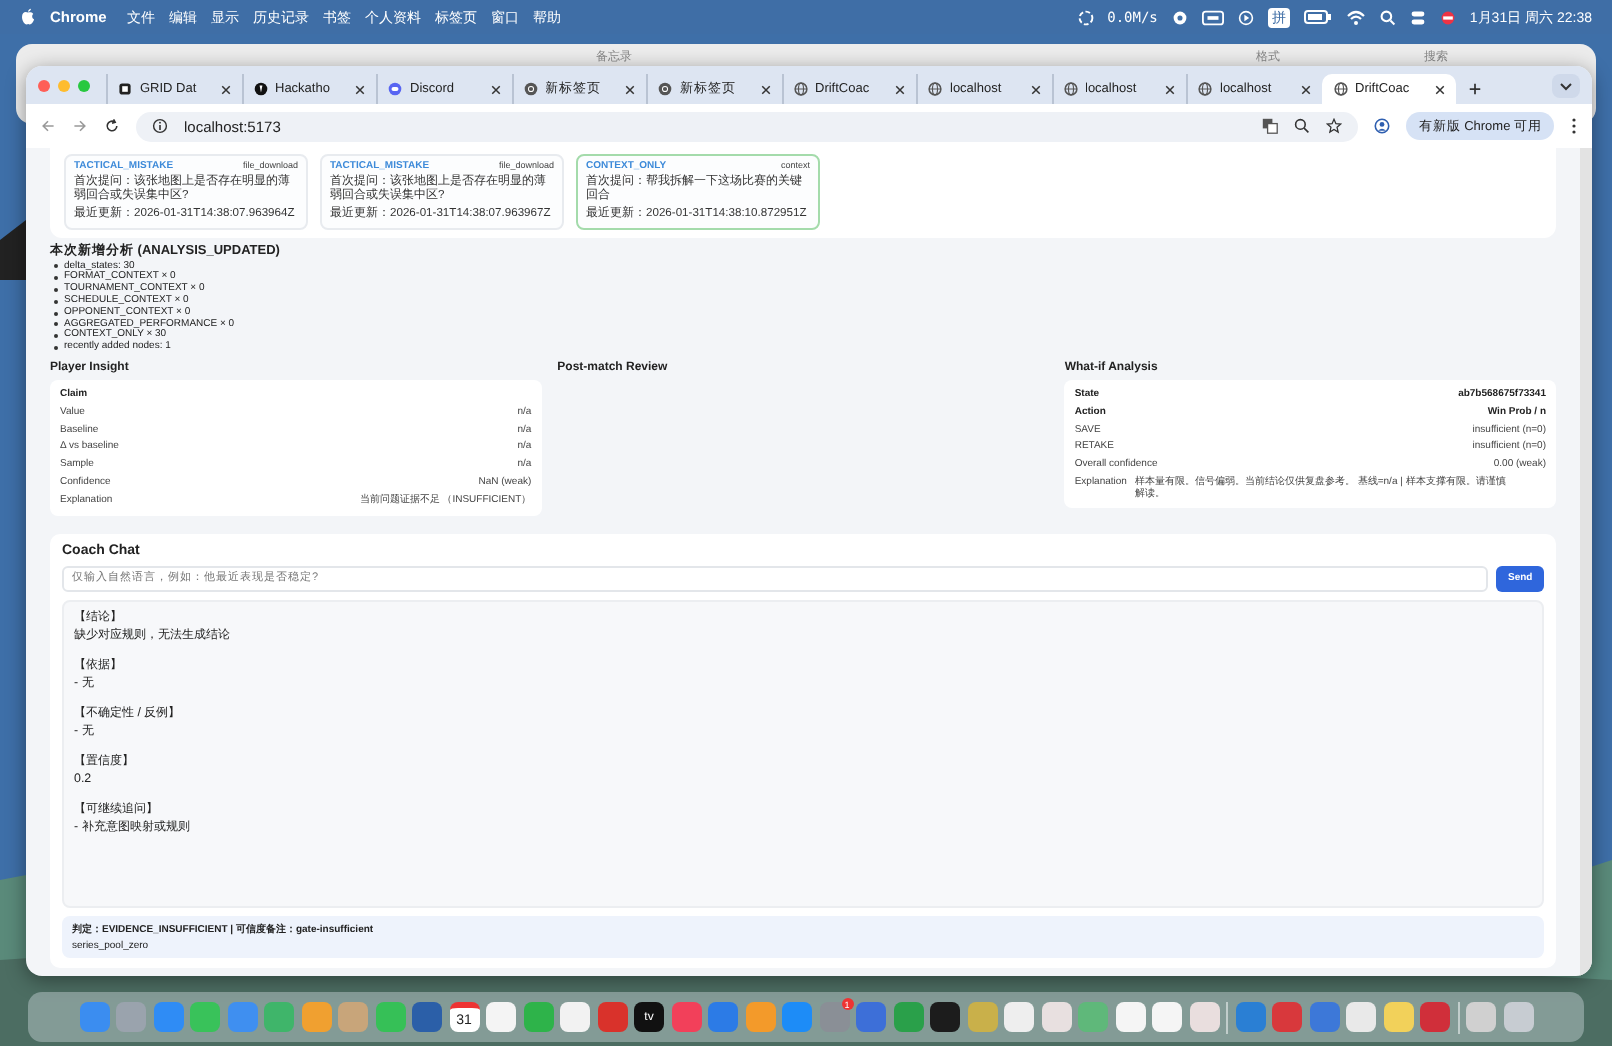 Image resolution: width=1612 pixels, height=1046 pixels. What do you see at coordinates (1382, 126) in the screenshot?
I see `profile-icon` at bounding box center [1382, 126].